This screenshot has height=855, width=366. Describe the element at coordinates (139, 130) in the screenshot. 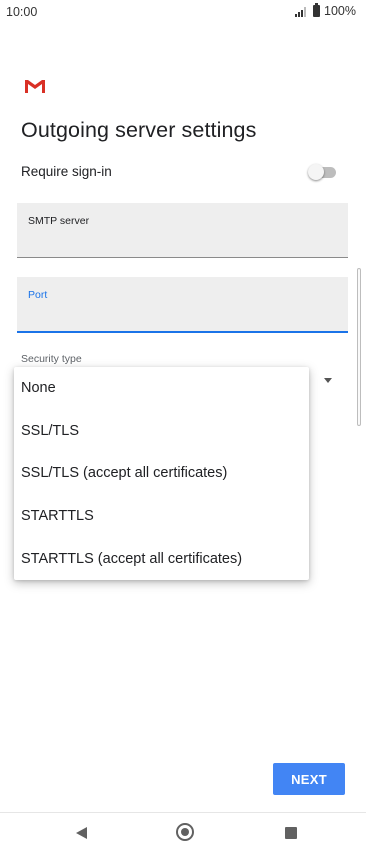

I see `page-title: Outgoing server settings` at that location.